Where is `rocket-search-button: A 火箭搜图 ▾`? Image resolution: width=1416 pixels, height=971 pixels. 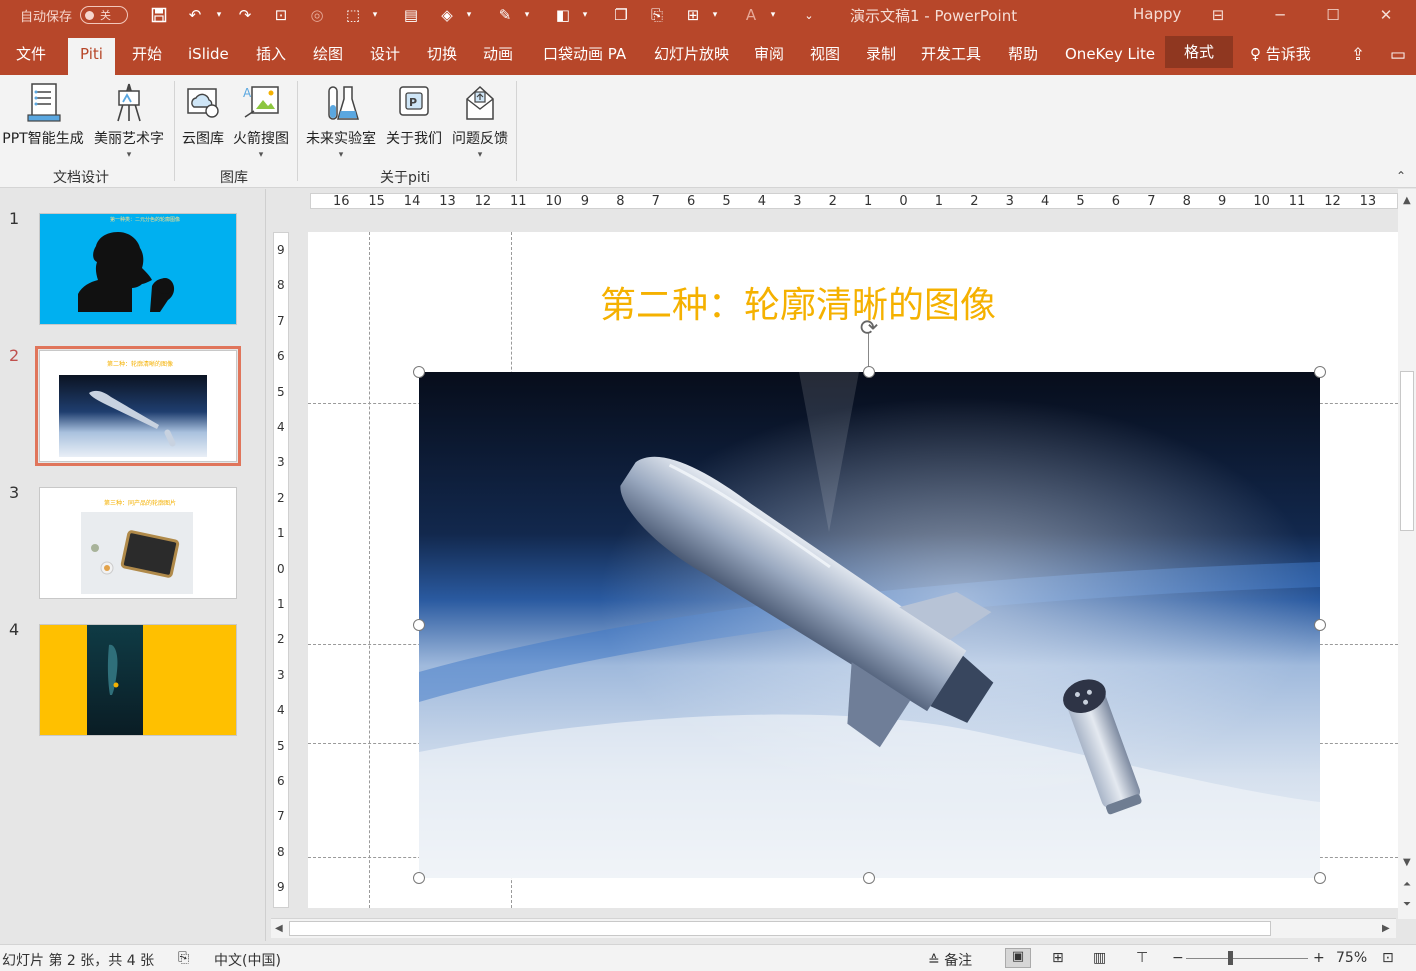 rocket-search-button: A 火箭搜图 ▾ is located at coordinates (261, 120).